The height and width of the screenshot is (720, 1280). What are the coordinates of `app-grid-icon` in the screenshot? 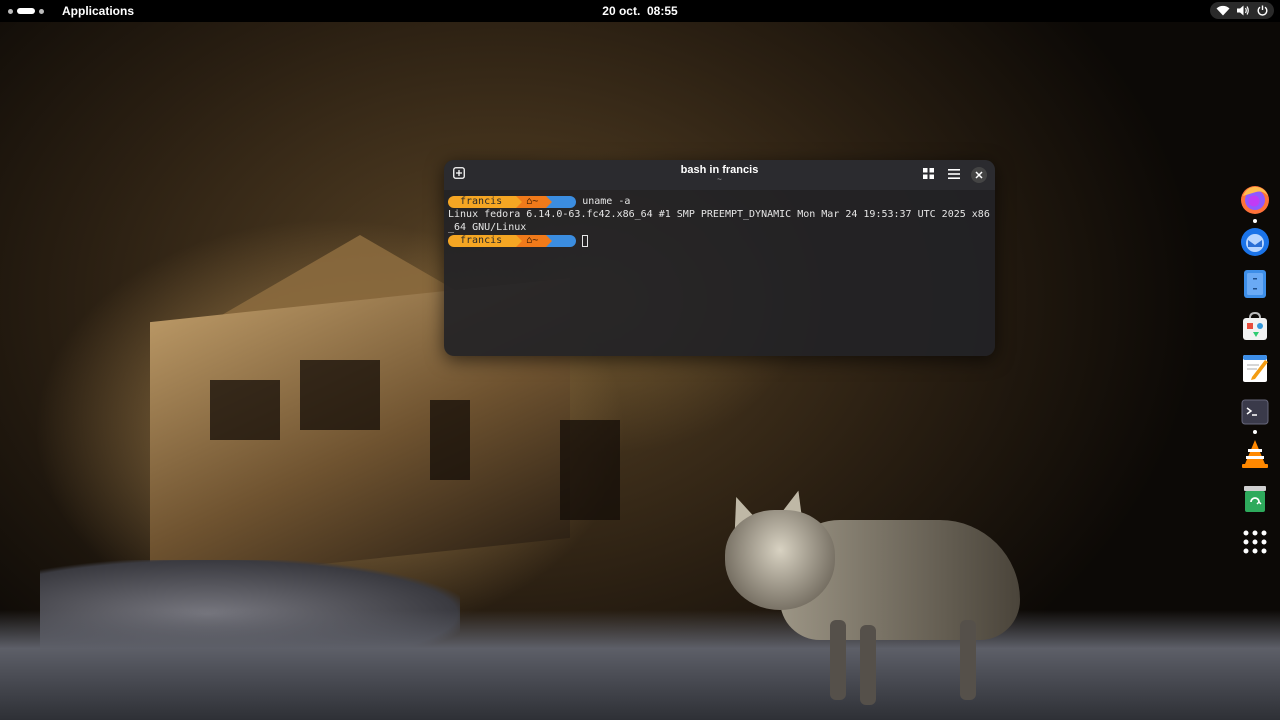 It's located at (1255, 542).